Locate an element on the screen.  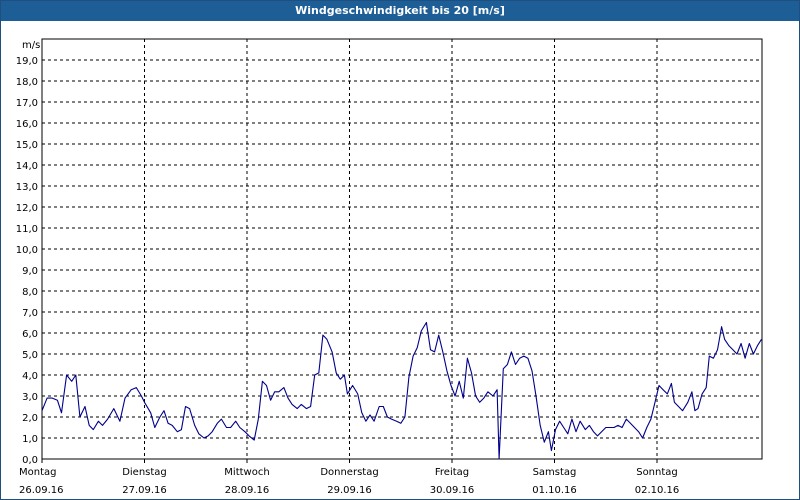
y-tick-label: 3,0 is located at coordinates (30, 397).